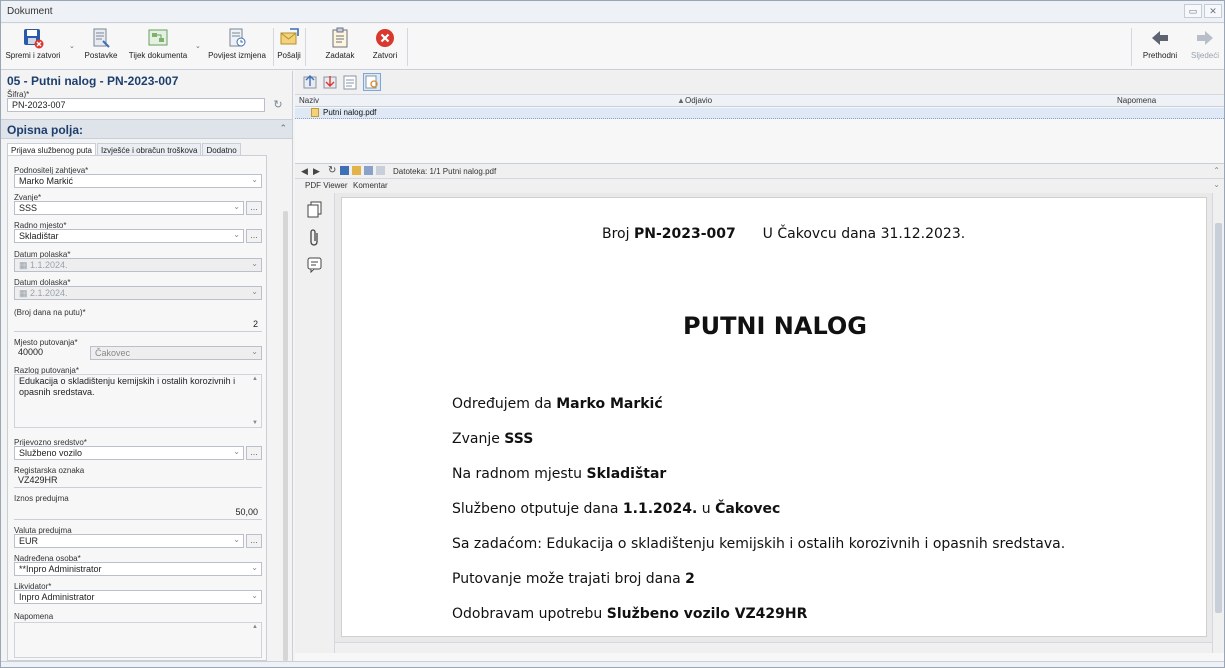 Image resolution: width=1225 pixels, height=668 pixels. What do you see at coordinates (315, 211) in the screenshot?
I see `pages-icon` at bounding box center [315, 211].